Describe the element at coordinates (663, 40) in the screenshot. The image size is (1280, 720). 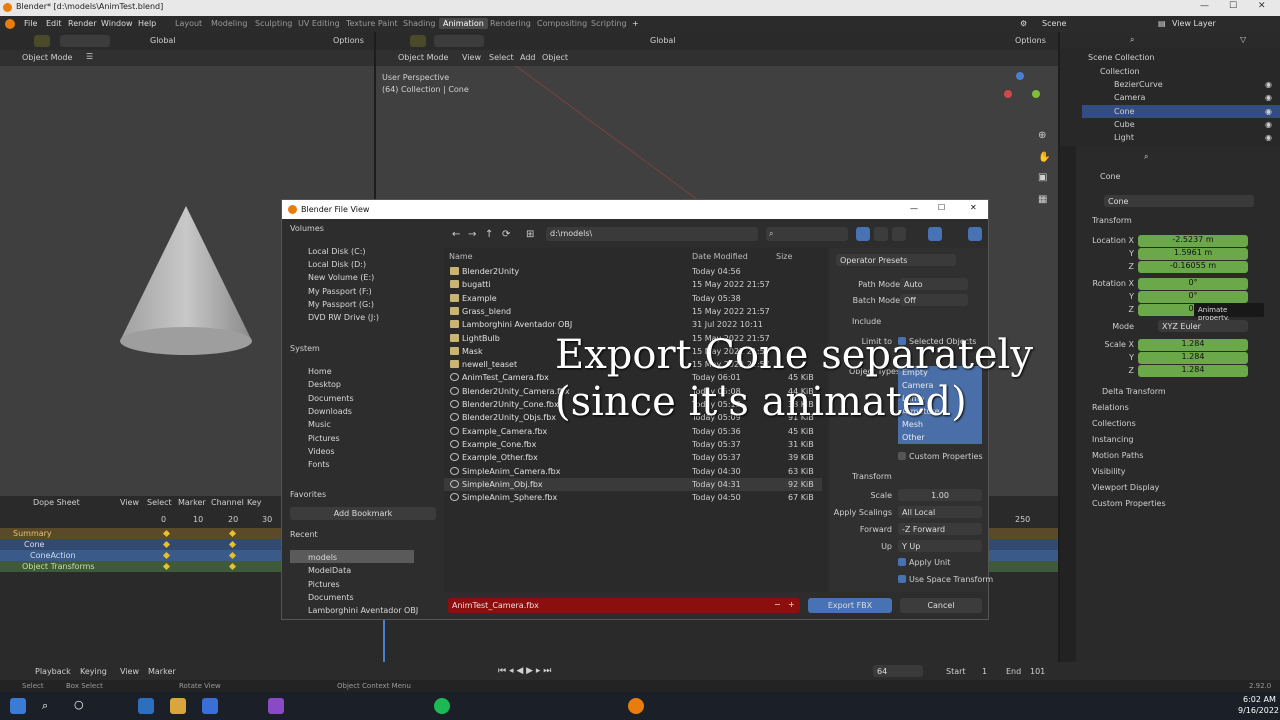
I see `right-orientation: Global` at that location.